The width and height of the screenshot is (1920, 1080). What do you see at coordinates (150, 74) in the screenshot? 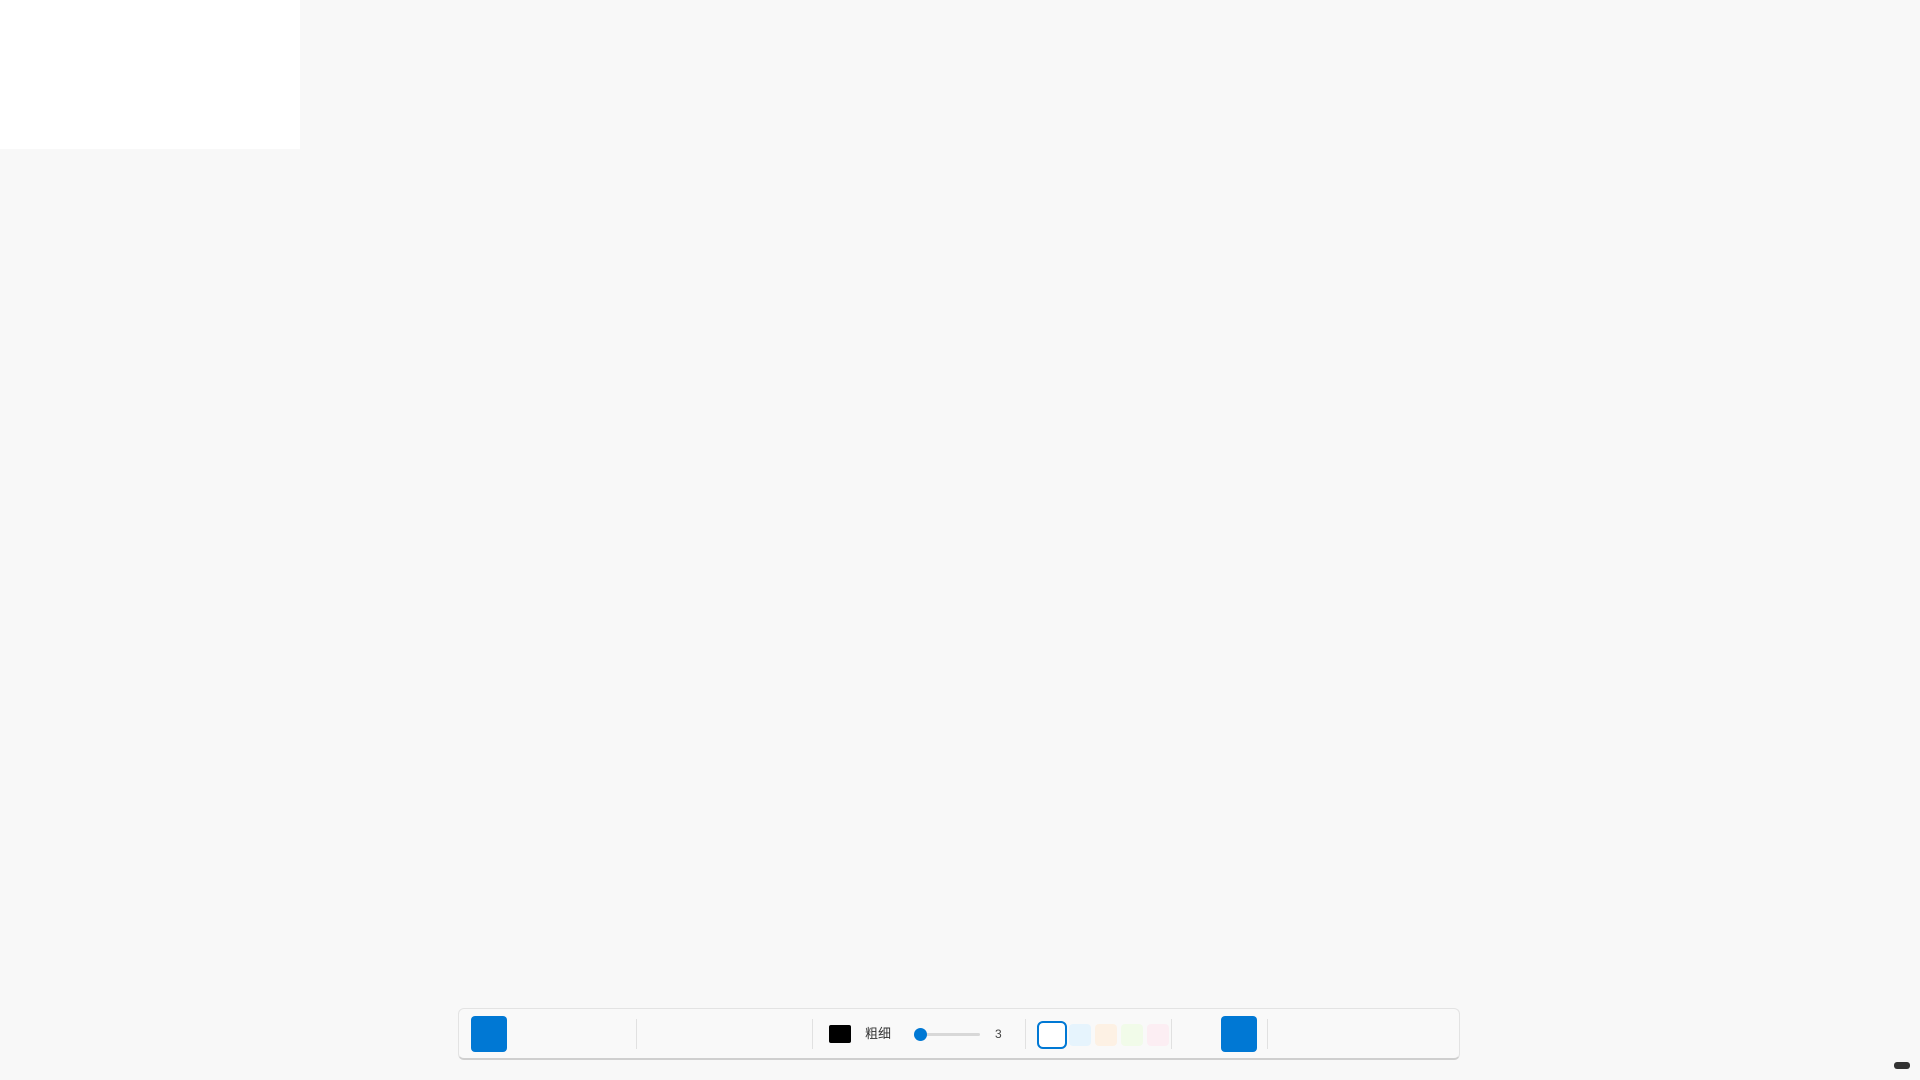
I see `blank-panel` at bounding box center [150, 74].